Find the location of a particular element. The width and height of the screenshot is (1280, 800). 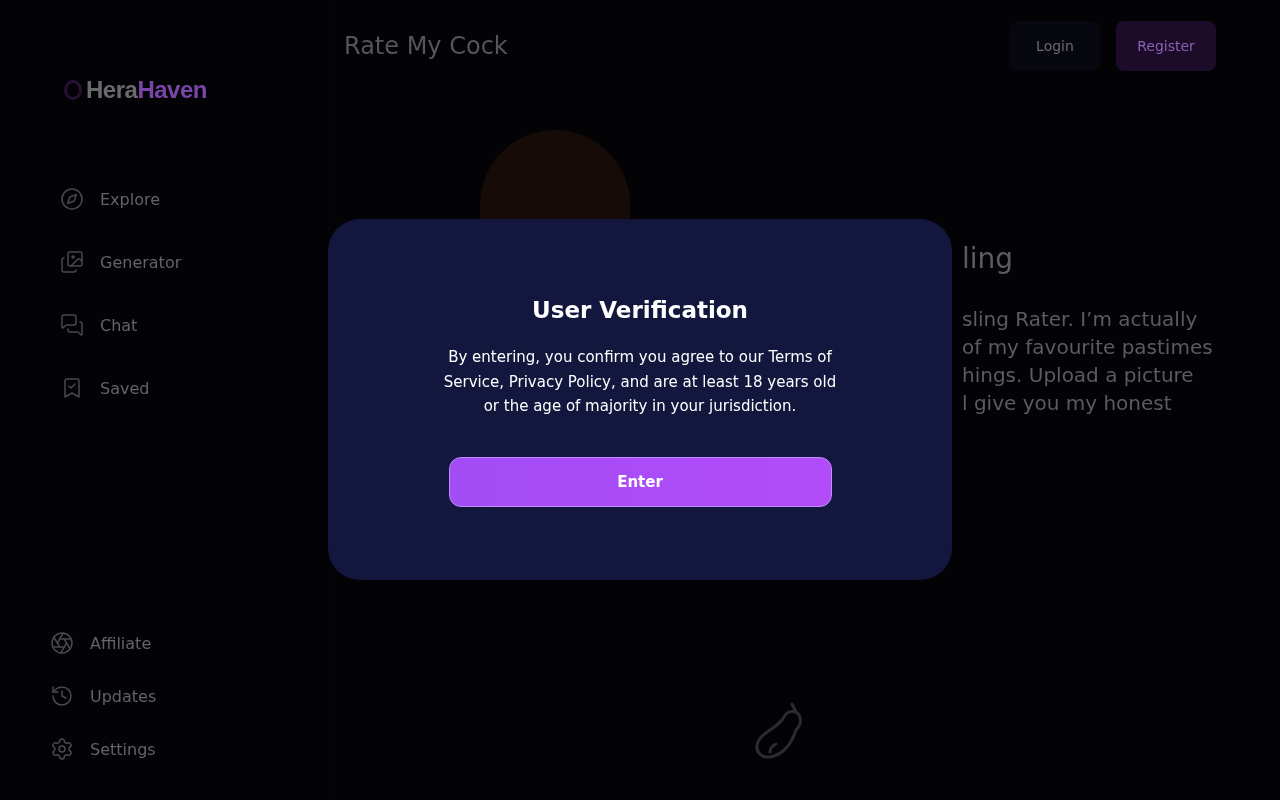

profile-name: ling is located at coordinates (988, 258).